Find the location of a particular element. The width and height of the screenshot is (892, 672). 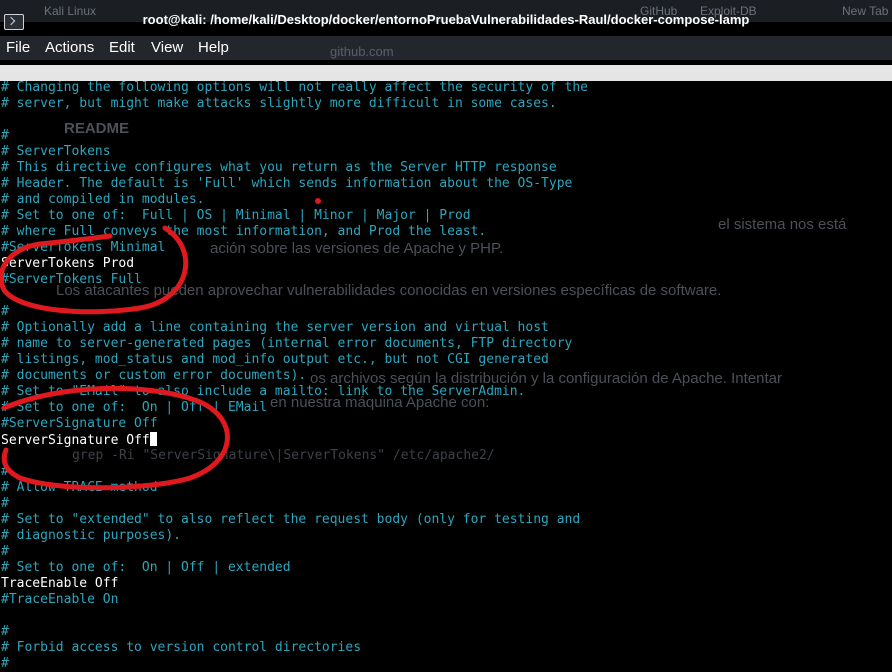

line-text: ServerTokens Prod is located at coordinates (68, 263).